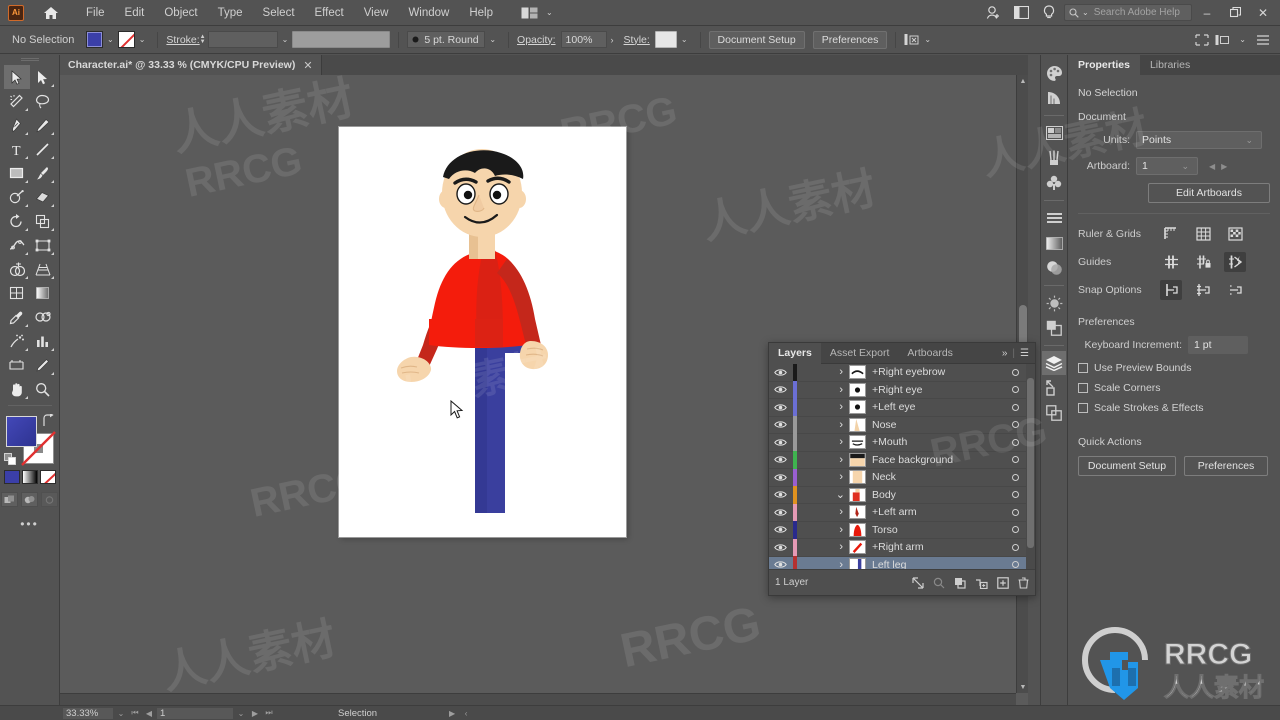 Image resolution: width=1280 pixels, height=720 pixels. Describe the element at coordinates (930, 353) in the screenshot. I see `tab-artboards: Artboards` at that location.